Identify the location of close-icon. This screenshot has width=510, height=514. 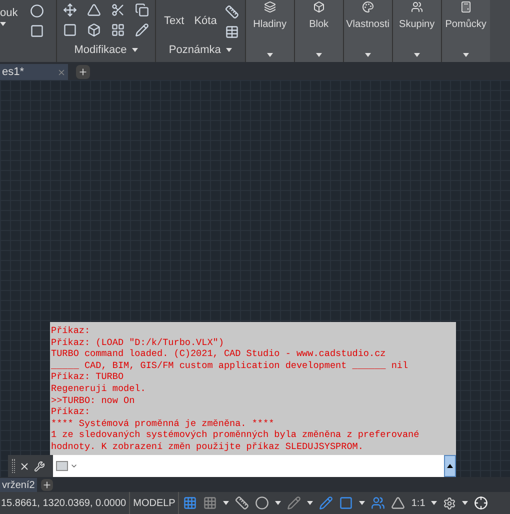
(24, 466).